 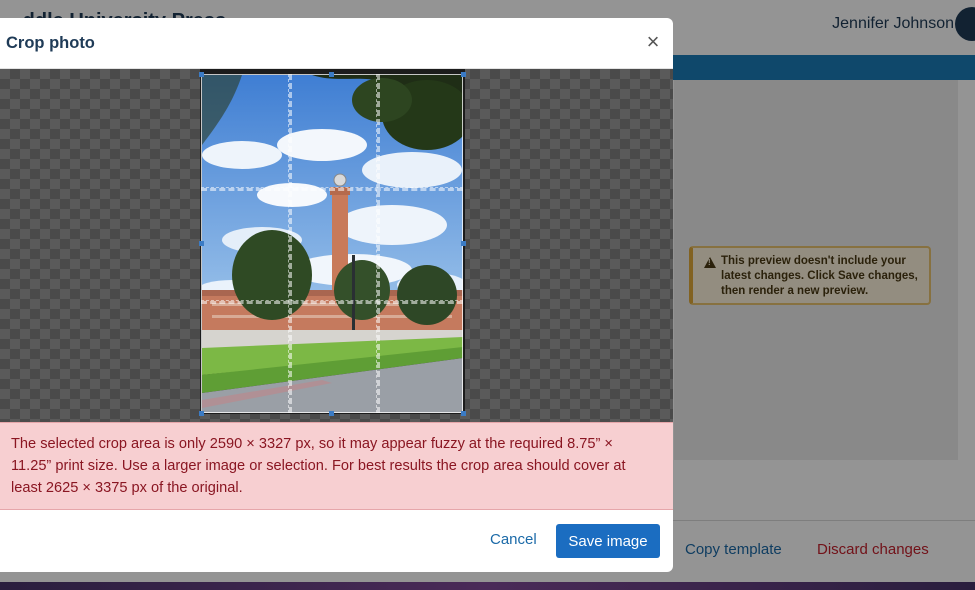 I want to click on save-image-button: Save image, so click(x=608, y=541).